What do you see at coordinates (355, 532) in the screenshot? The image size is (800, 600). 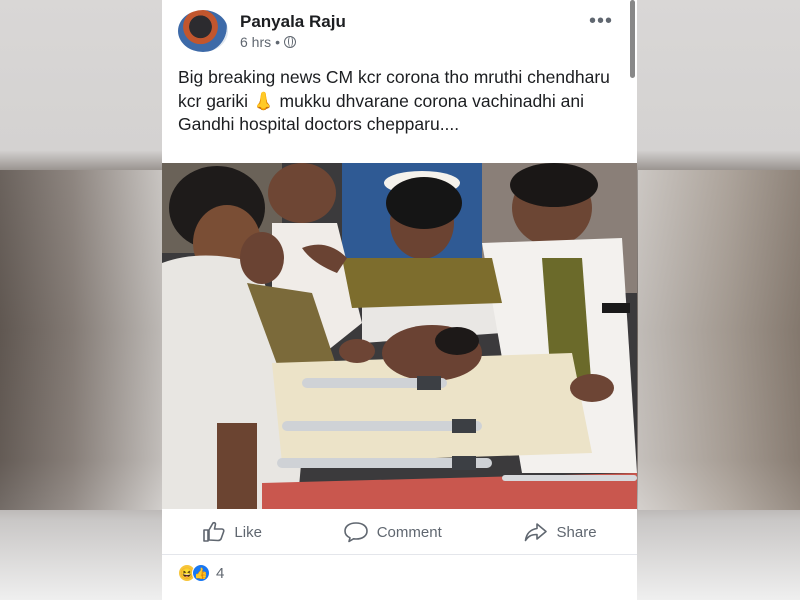 I see `comment-icon` at bounding box center [355, 532].